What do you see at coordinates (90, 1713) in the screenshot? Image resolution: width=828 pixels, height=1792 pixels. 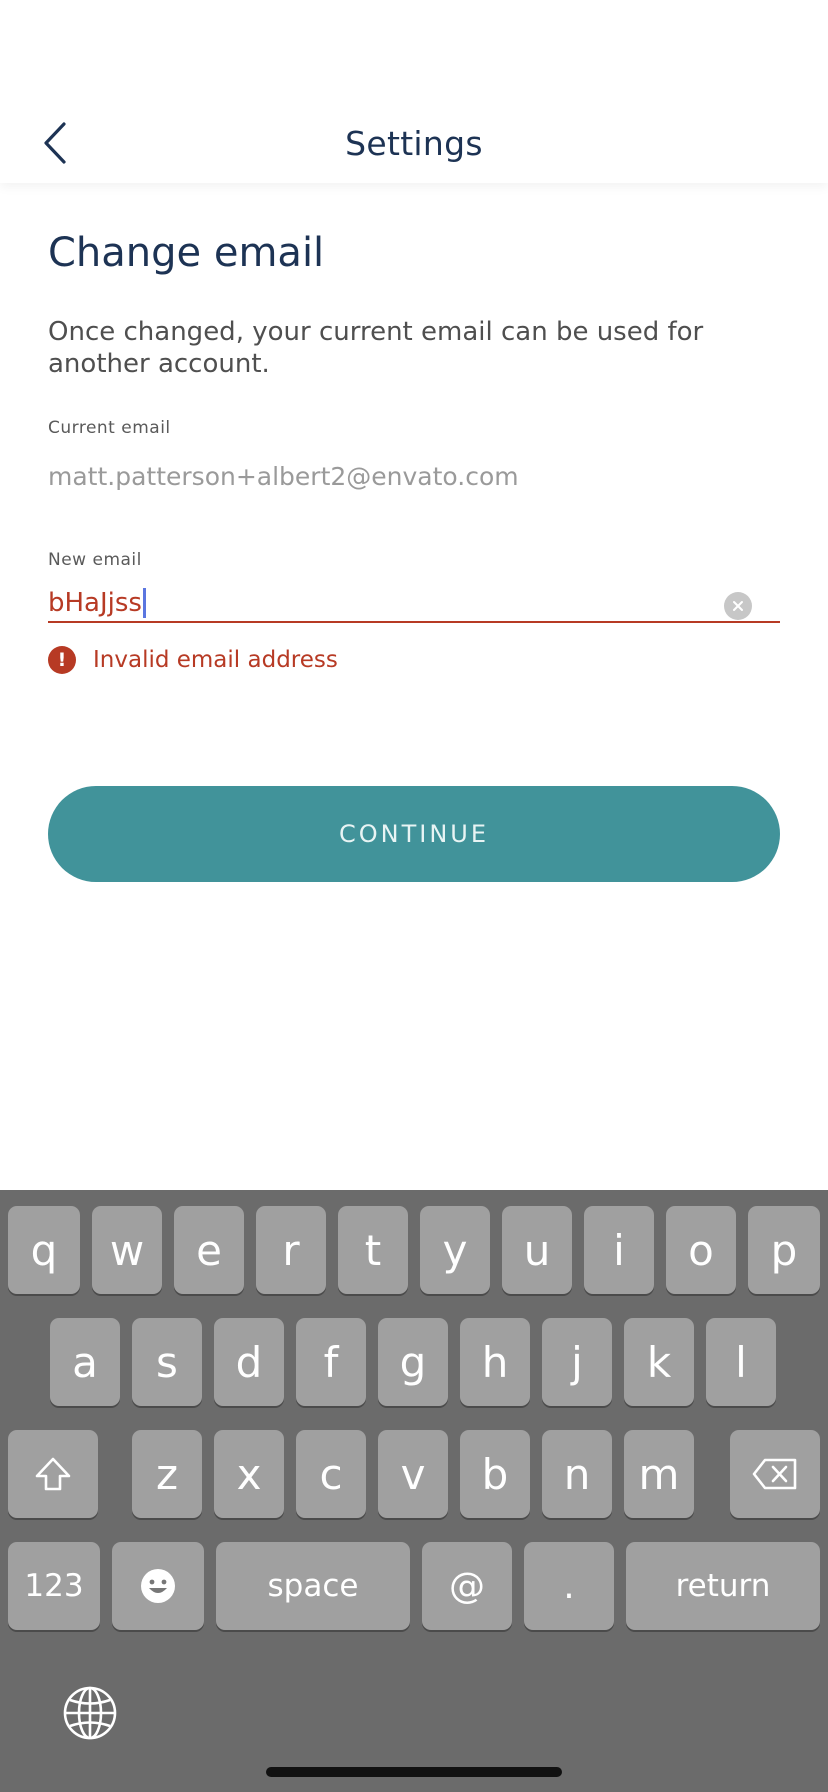 I see `globe-icon` at bounding box center [90, 1713].